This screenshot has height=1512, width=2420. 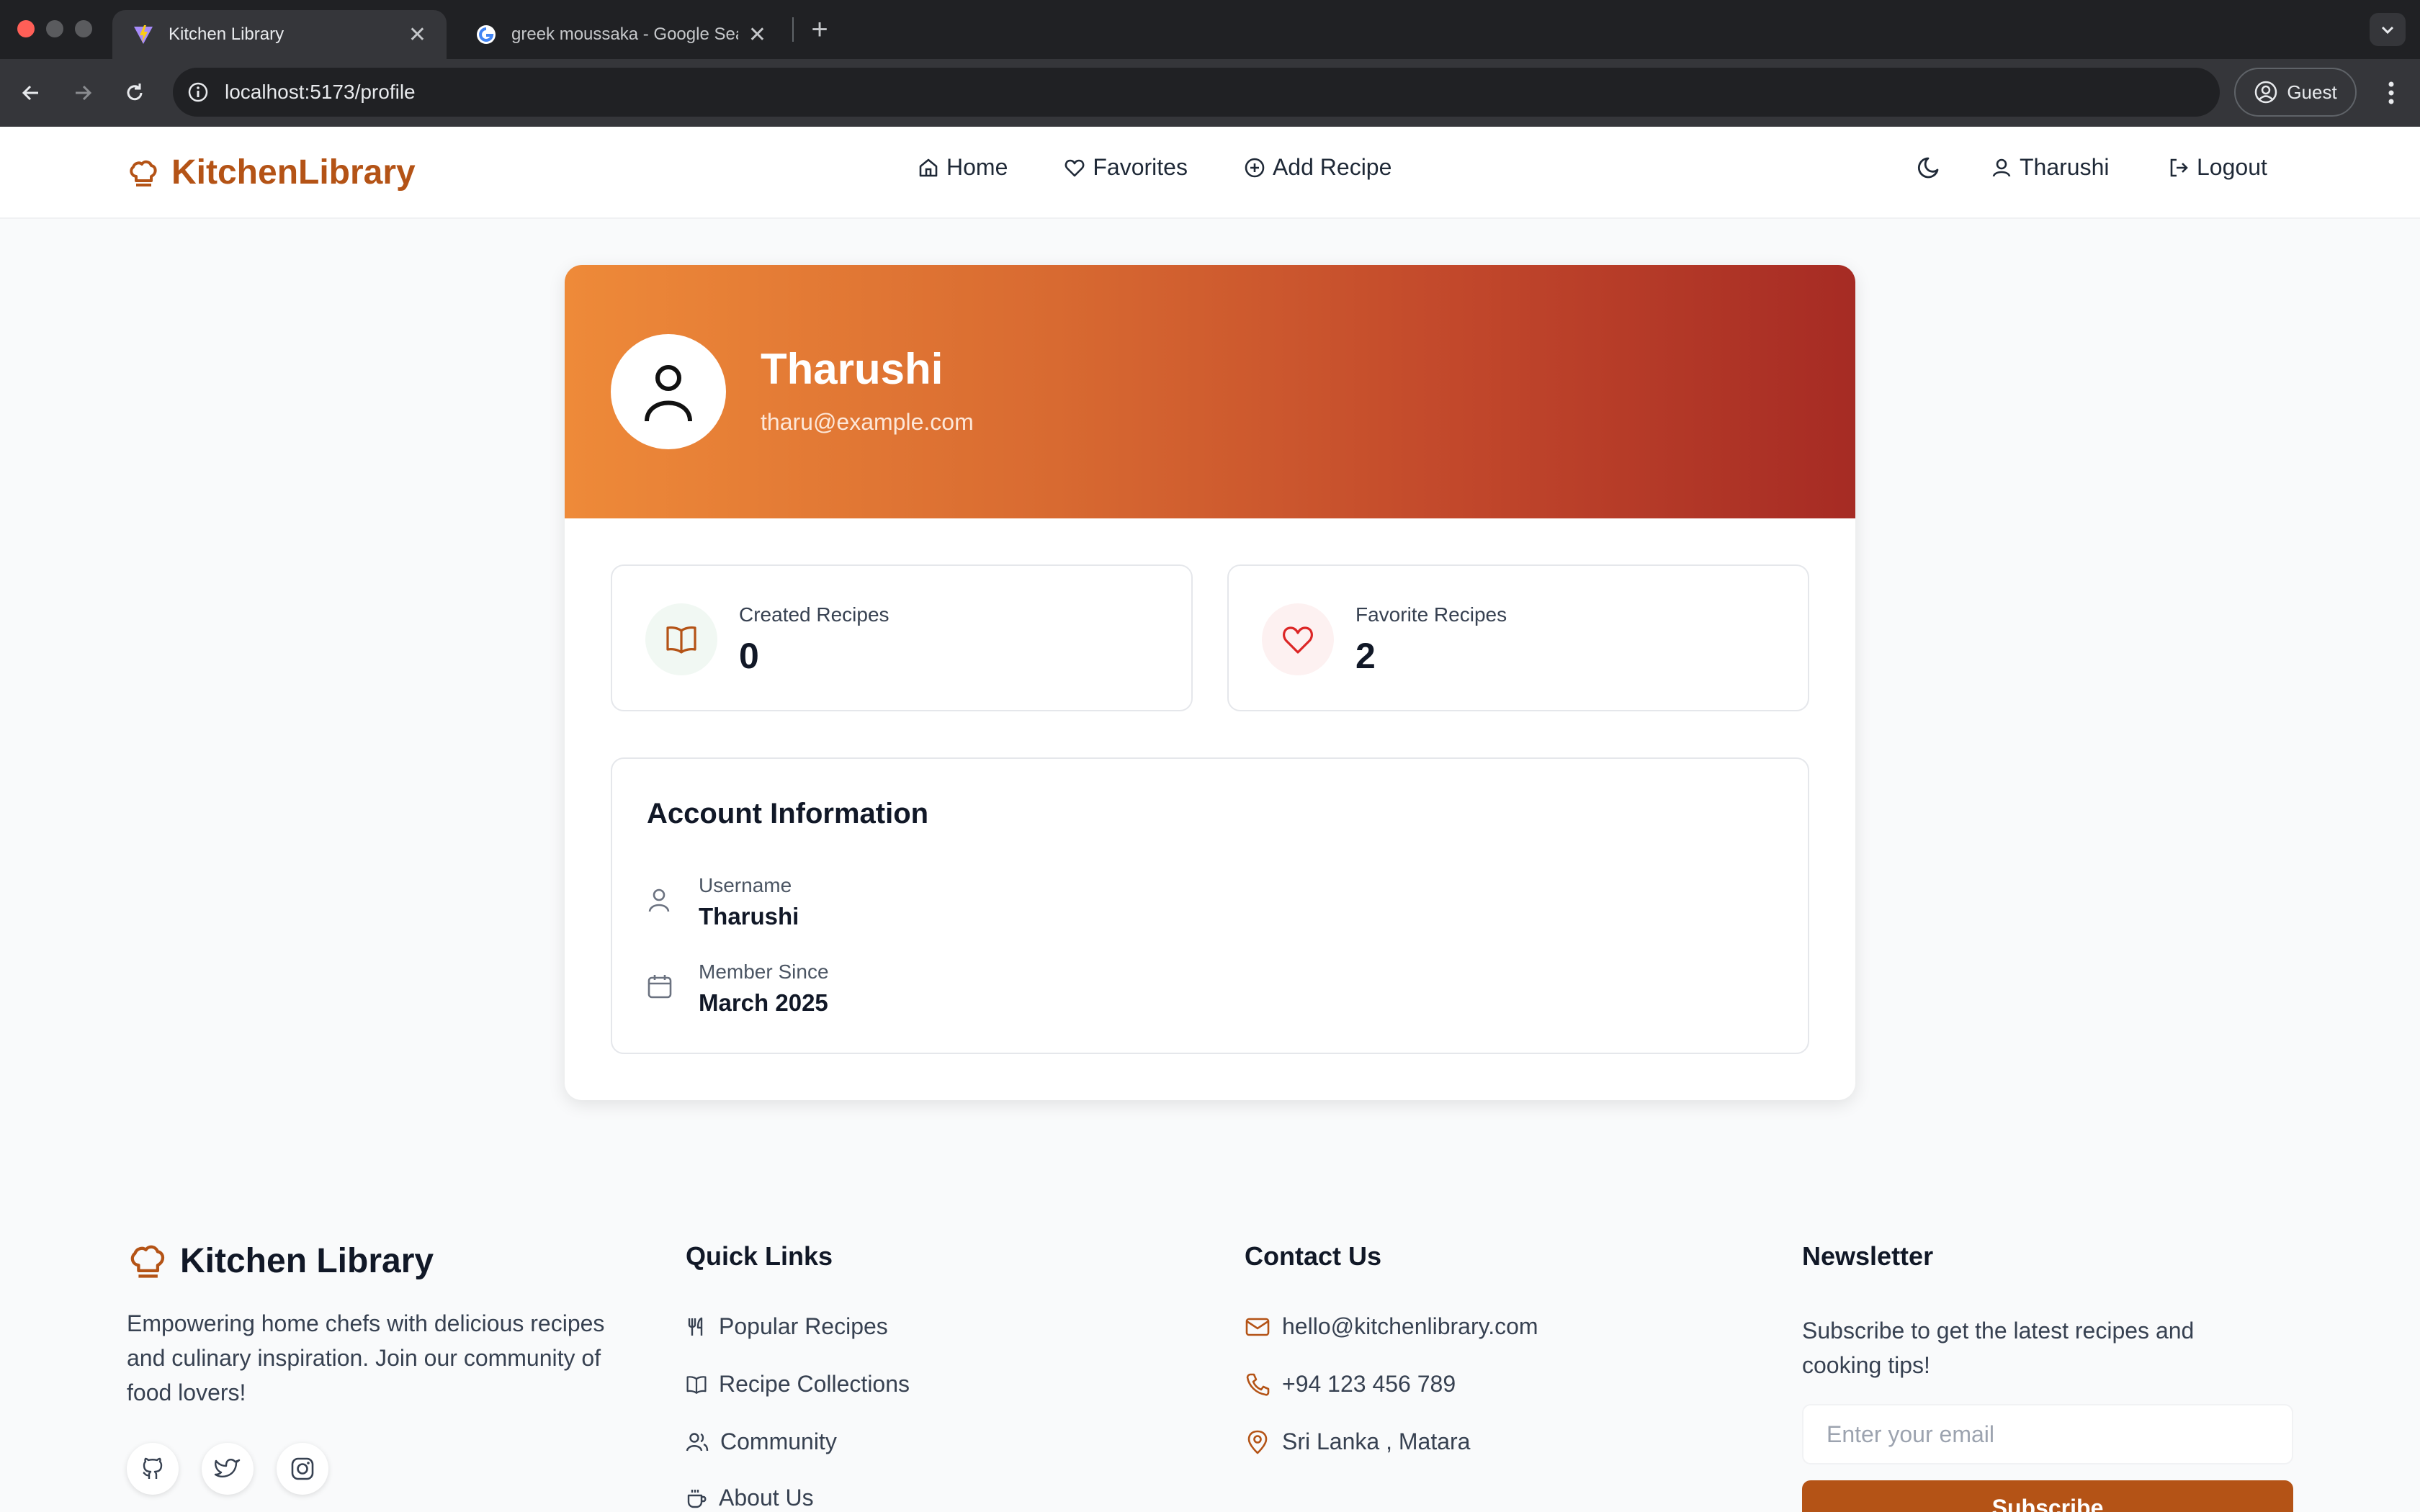 I want to click on main-nav: Home Favorites Add Recipe, so click(x=1155, y=167).